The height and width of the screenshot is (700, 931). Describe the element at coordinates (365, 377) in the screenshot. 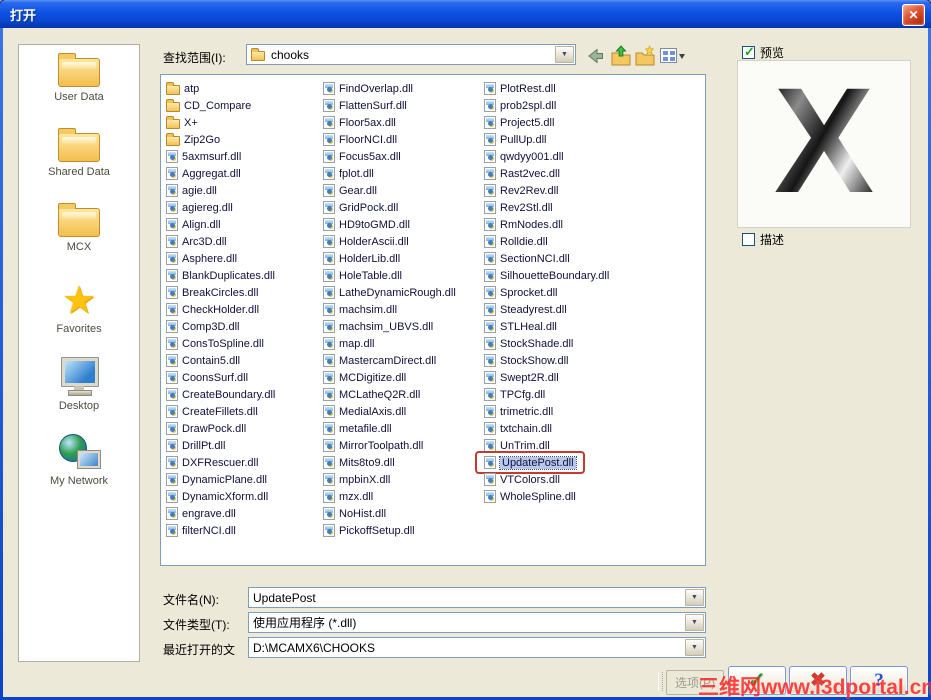

I see `file-item: MCDigitize.dll` at that location.